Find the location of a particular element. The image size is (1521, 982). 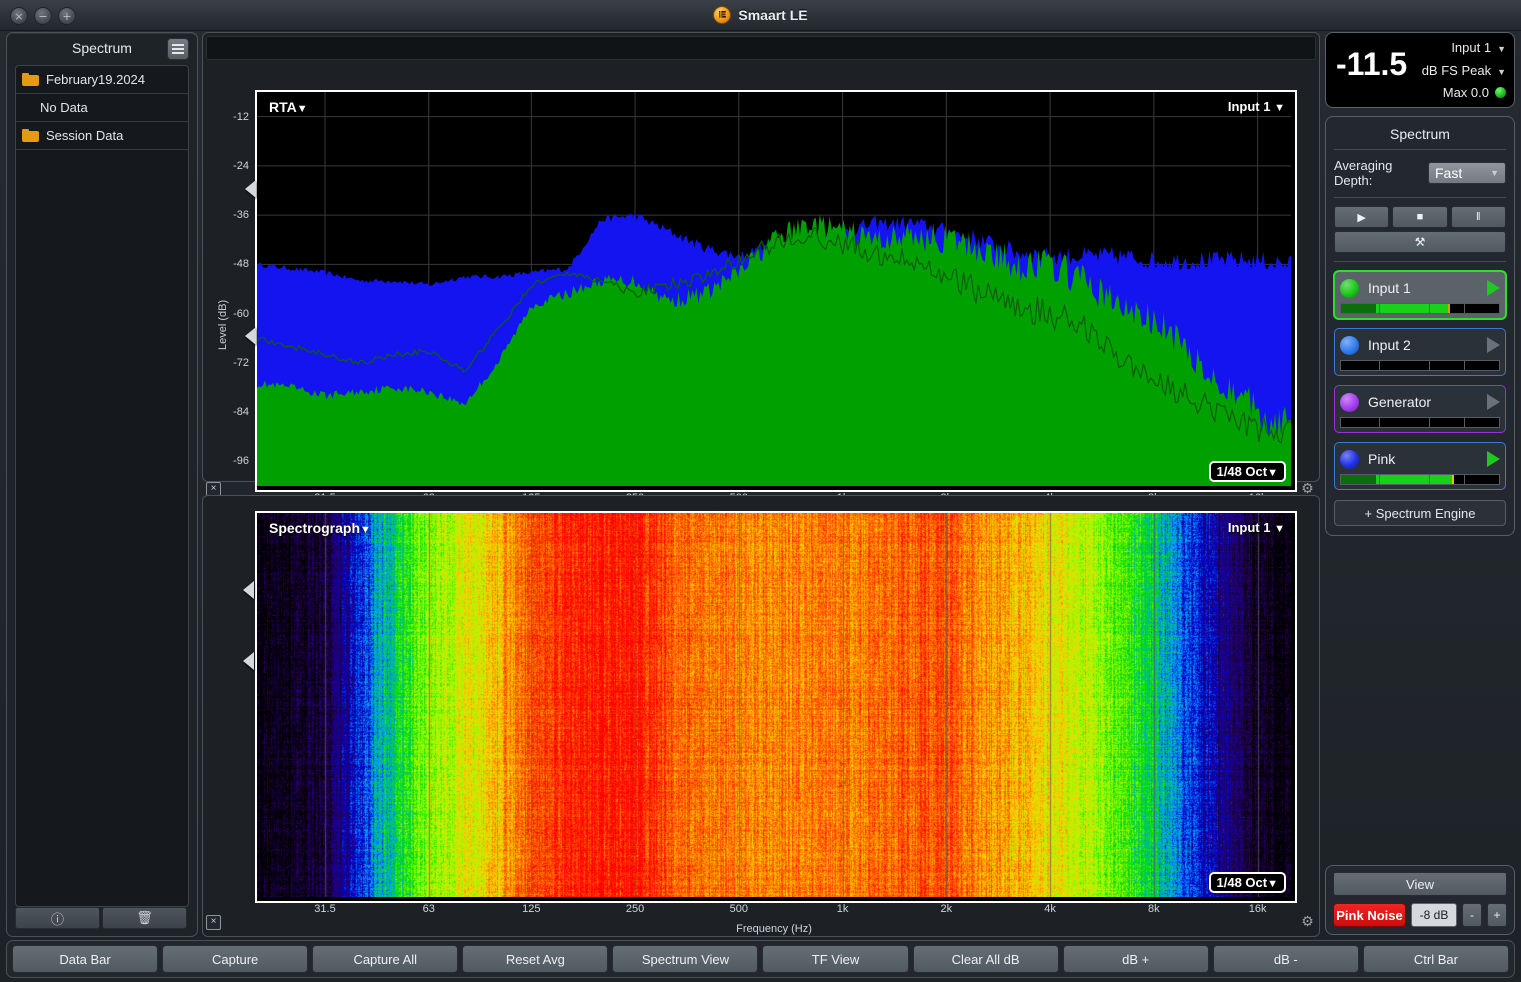

toolbar-button-ctrl-bar: Ctrl Bar is located at coordinates (1435, 959).